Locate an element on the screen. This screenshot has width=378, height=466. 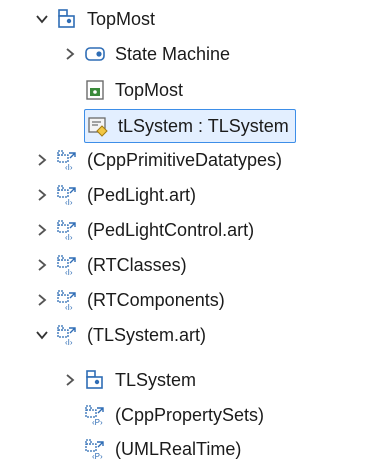
diagram-icon is located at coordinates (95, 90).